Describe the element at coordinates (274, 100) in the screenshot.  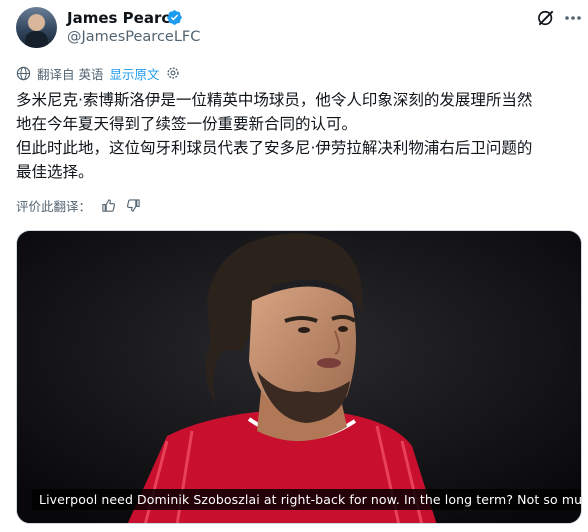
I see `tweet-text-line: 多米尼克·索博斯洛伊是一位精英中场球员，他令人印象深刻的发展理所当然` at that location.